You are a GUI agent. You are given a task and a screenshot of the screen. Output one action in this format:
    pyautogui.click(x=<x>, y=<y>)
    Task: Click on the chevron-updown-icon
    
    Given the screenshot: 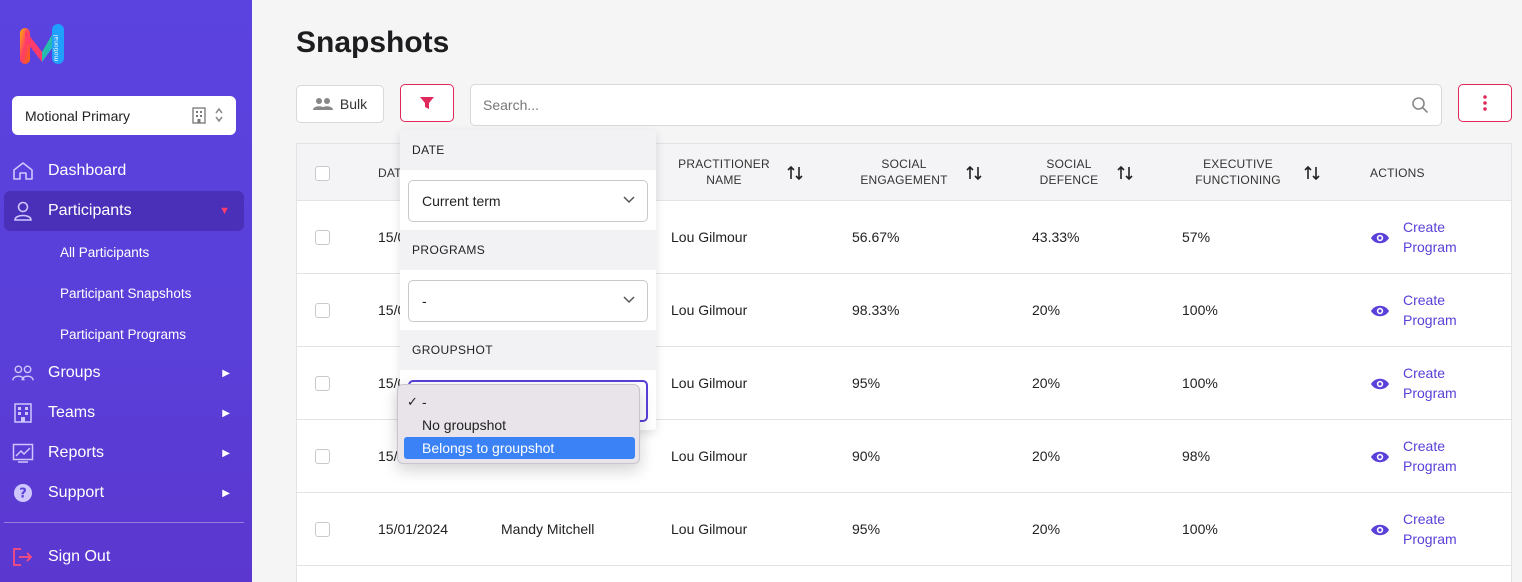 What is the action you would take?
    pyautogui.click(x=219, y=115)
    